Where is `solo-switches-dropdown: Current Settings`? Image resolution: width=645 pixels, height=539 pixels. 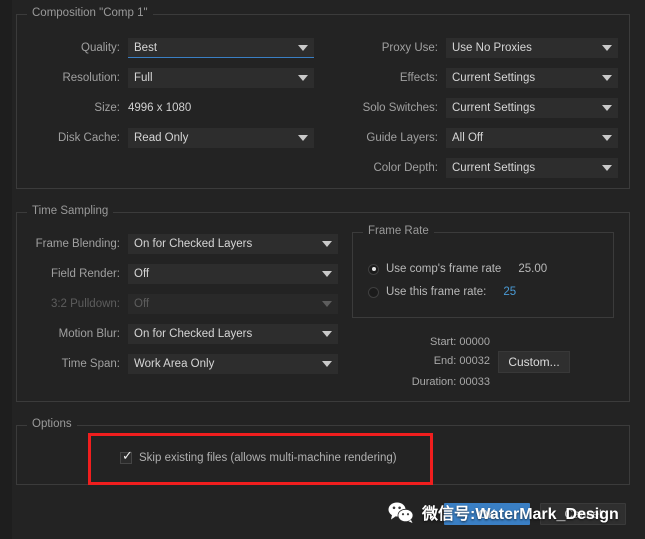
solo-switches-dropdown: Current Settings is located at coordinates (532, 108).